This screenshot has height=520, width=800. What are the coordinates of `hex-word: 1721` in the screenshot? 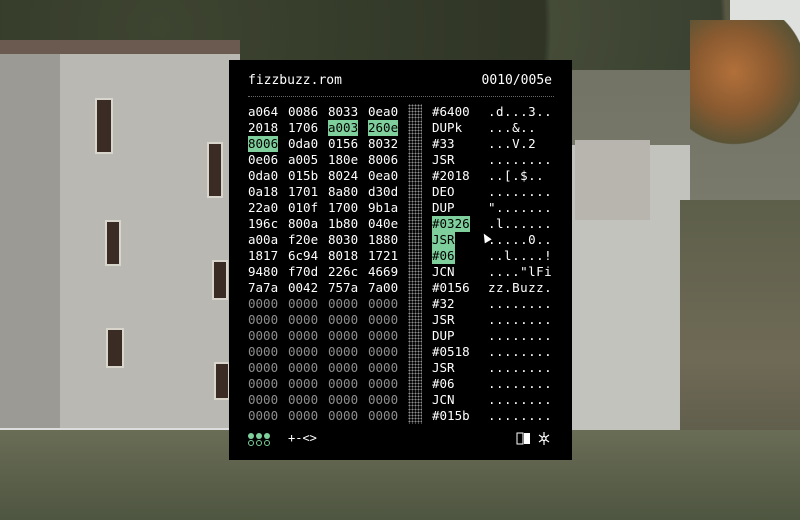 It's located at (383, 256).